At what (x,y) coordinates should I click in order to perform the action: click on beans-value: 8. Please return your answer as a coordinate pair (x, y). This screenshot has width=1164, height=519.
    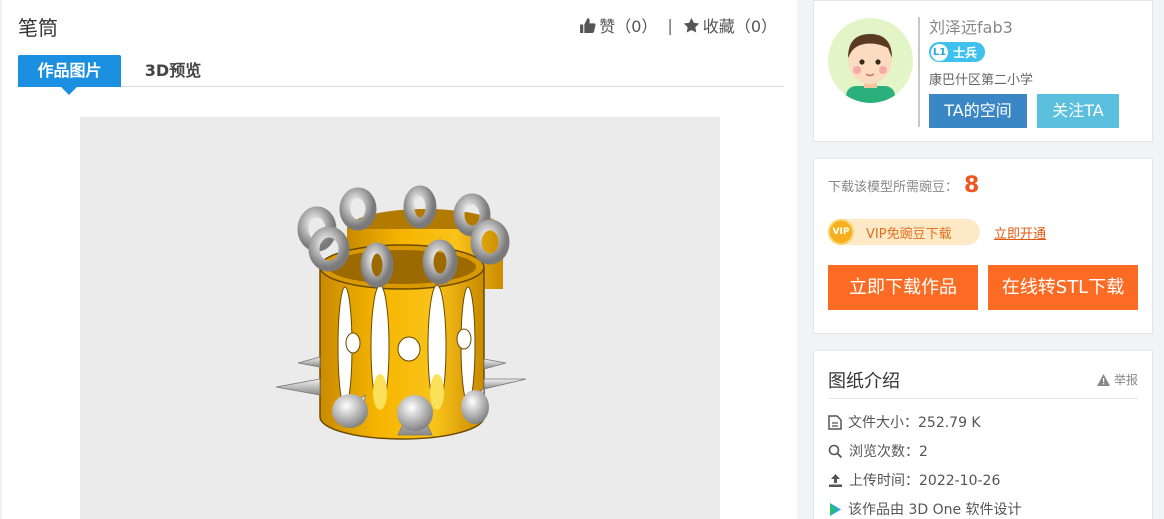
    Looking at the image, I should click on (972, 185).